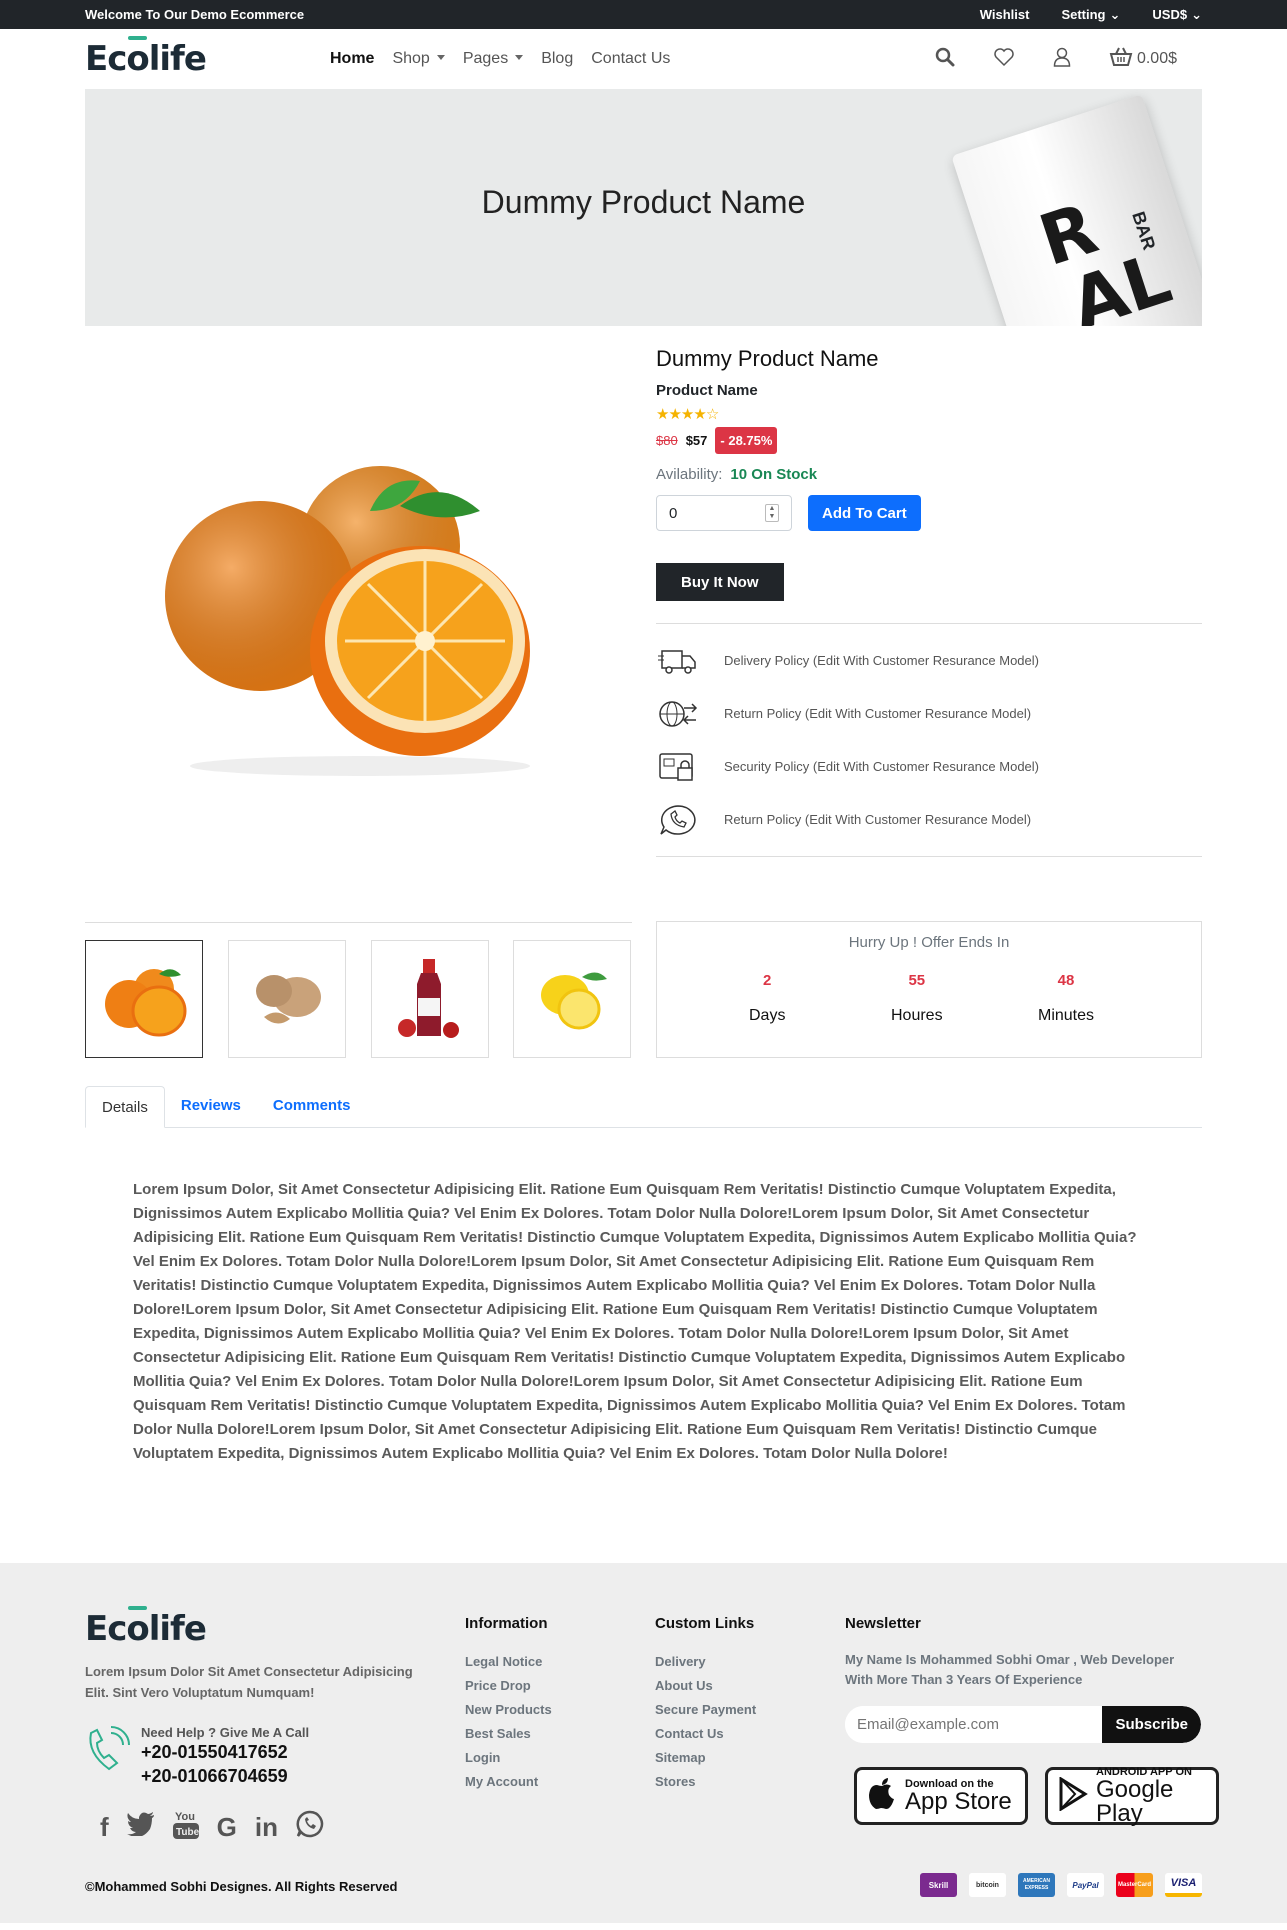 Image resolution: width=1287 pixels, height=1930 pixels. Describe the element at coordinates (508, 1782) in the screenshot. I see `footer-link: My Account` at that location.